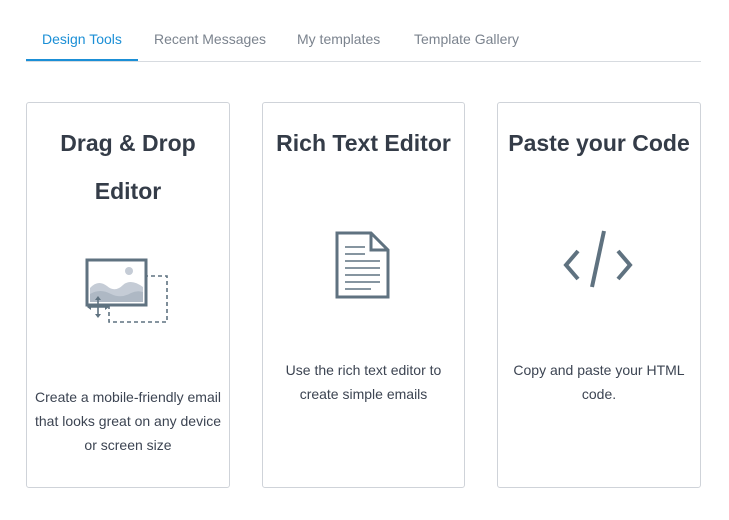  Describe the element at coordinates (599, 143) in the screenshot. I see `card-title: Paste your Code` at that location.